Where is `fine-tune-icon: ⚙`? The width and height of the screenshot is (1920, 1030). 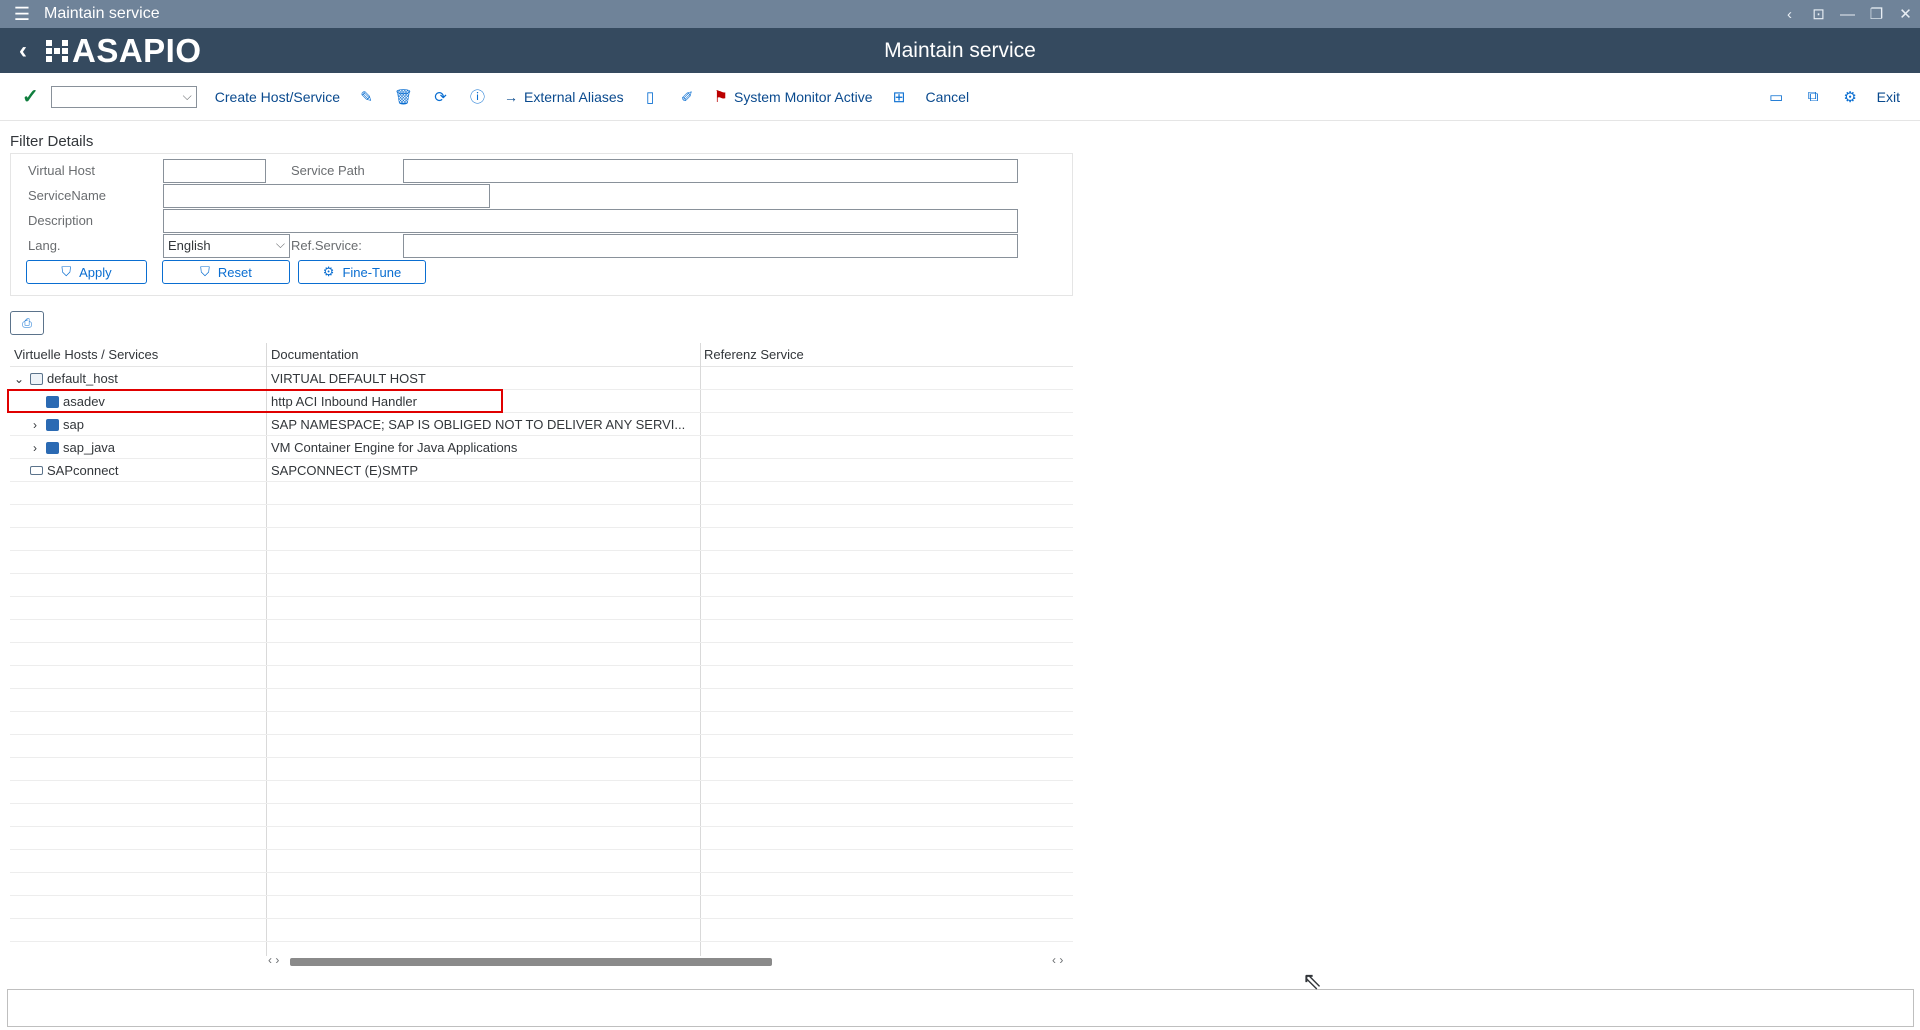
fine-tune-icon: ⚙ is located at coordinates (328, 271).